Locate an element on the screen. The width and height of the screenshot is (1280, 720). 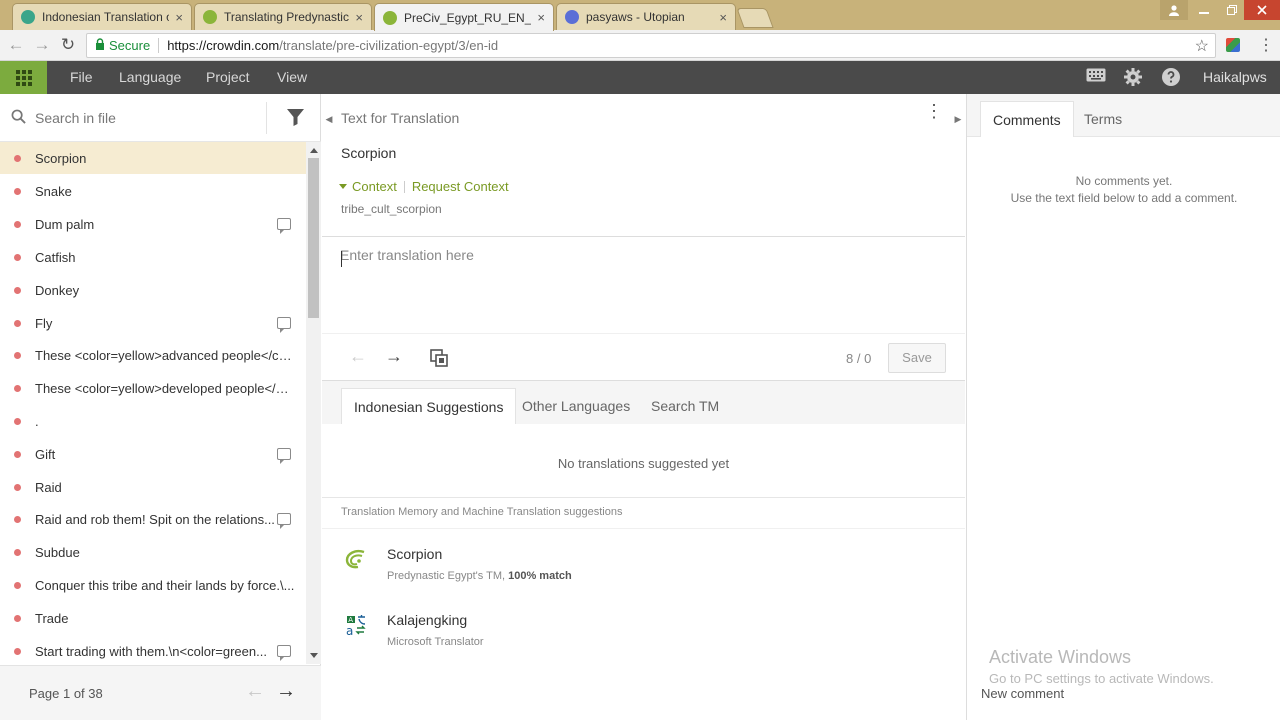
restore-icon is located at coordinates (1232, 10).